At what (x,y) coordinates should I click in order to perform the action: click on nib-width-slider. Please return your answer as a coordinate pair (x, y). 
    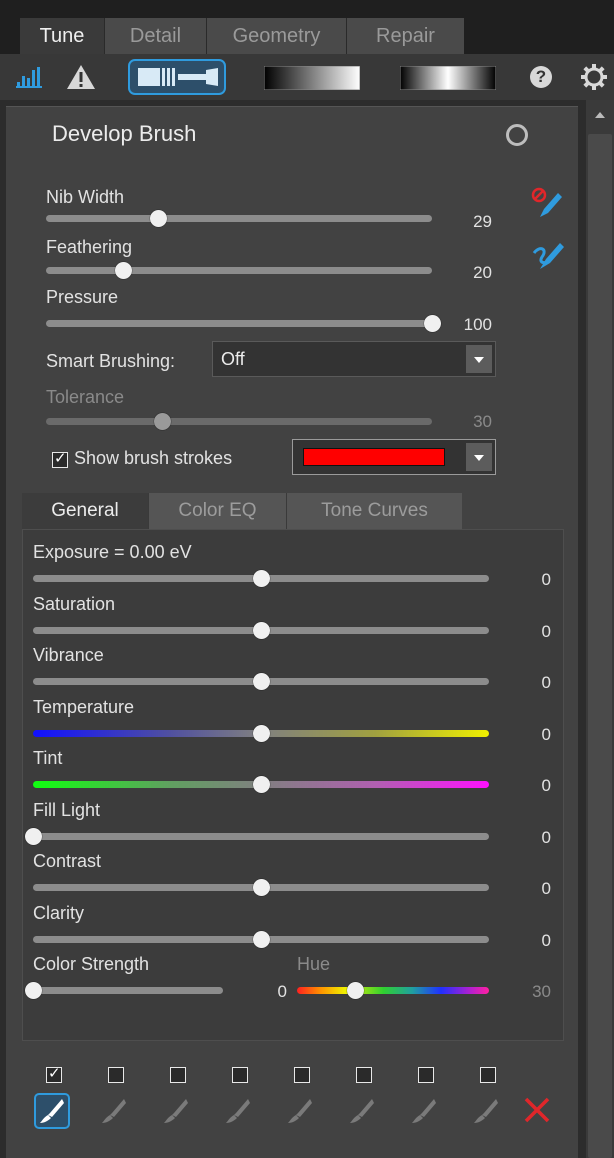
    Looking at the image, I should click on (239, 218).